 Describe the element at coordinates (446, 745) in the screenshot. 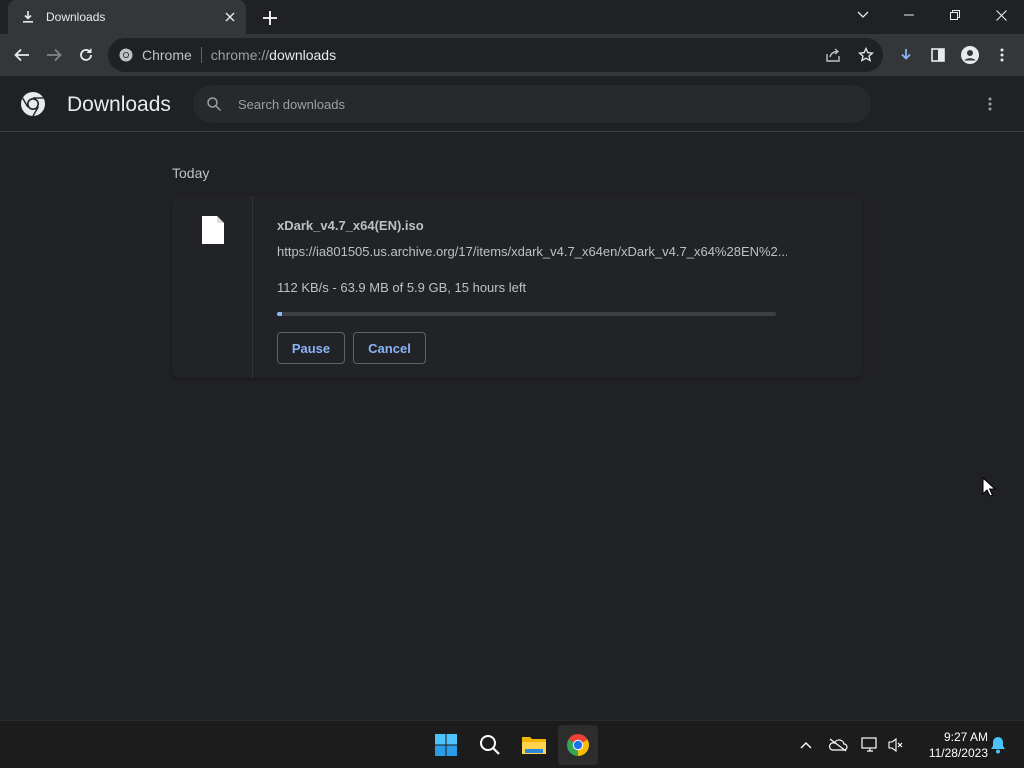

I see `windows-start-icon` at that location.